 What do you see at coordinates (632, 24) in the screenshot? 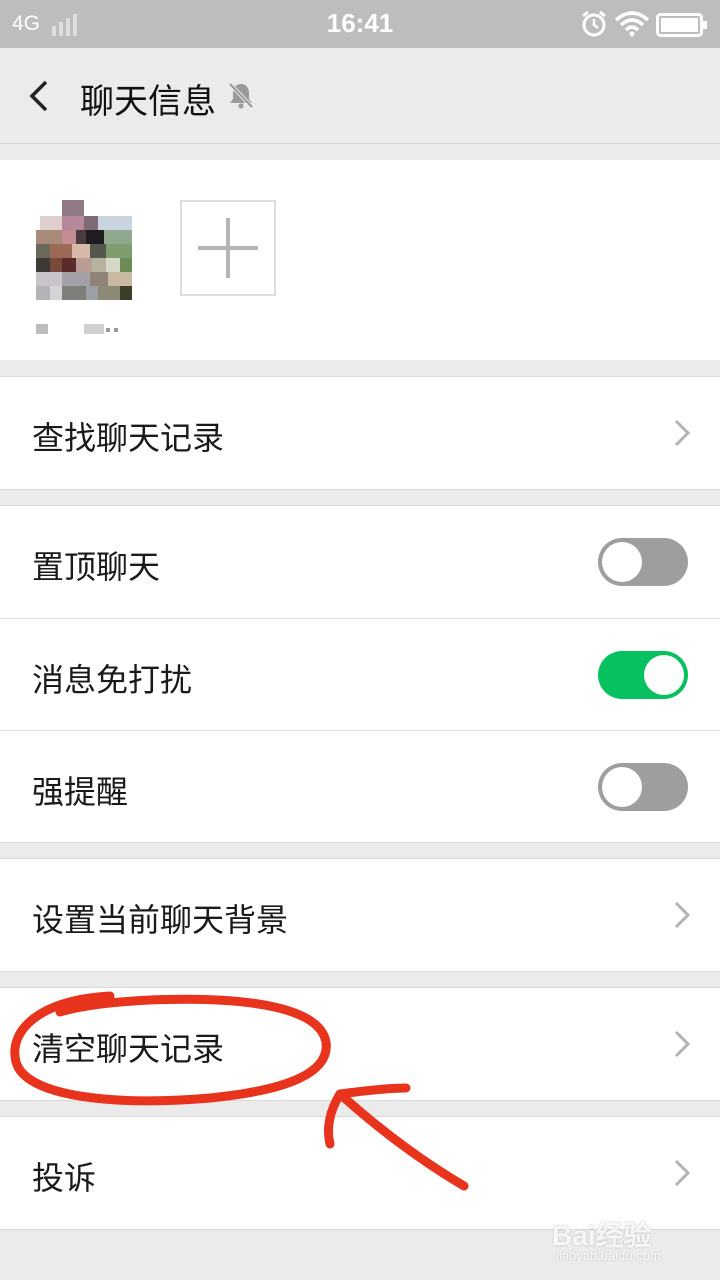
I see `wifi-icon` at bounding box center [632, 24].